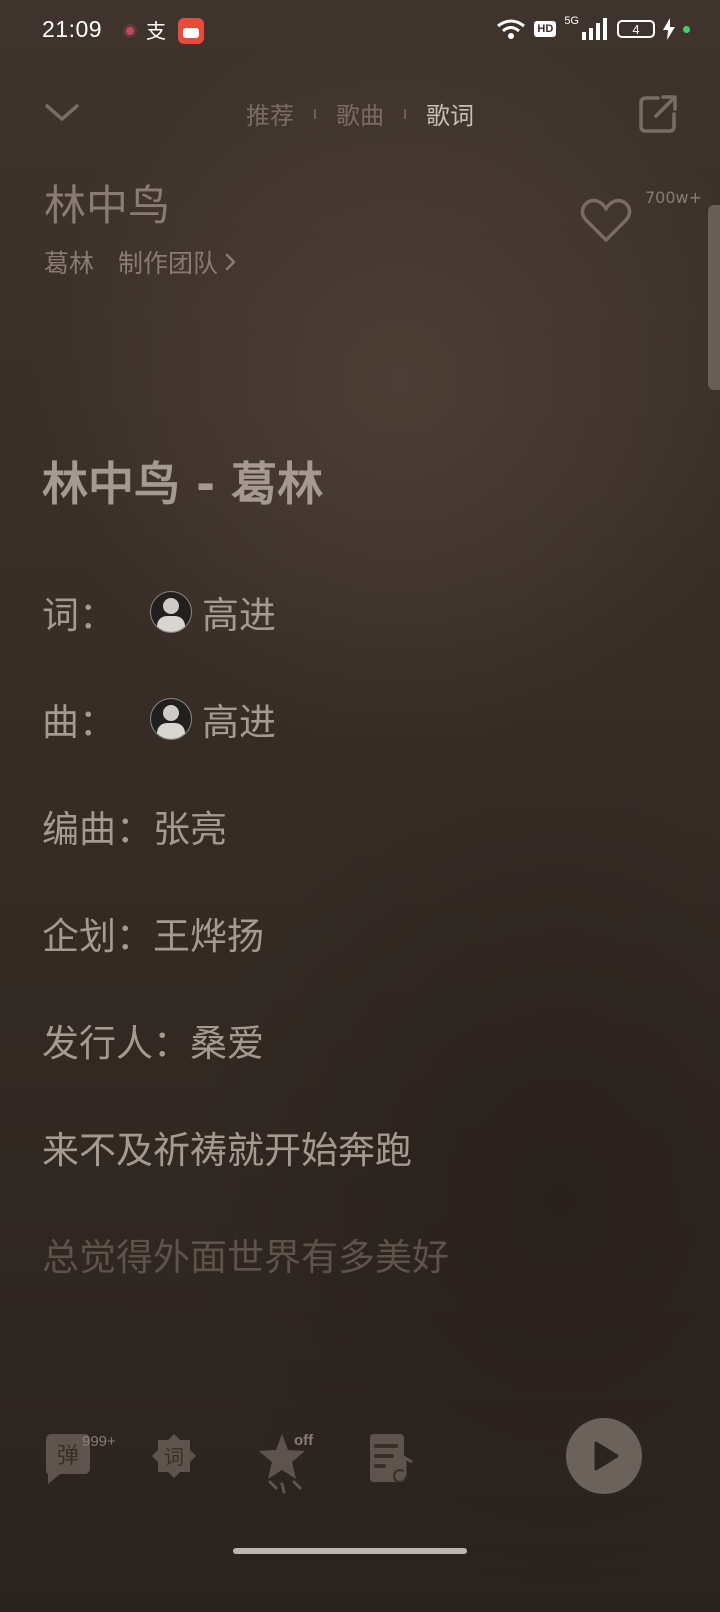  What do you see at coordinates (350, 1551) in the screenshot?
I see `home-indicator` at bounding box center [350, 1551].